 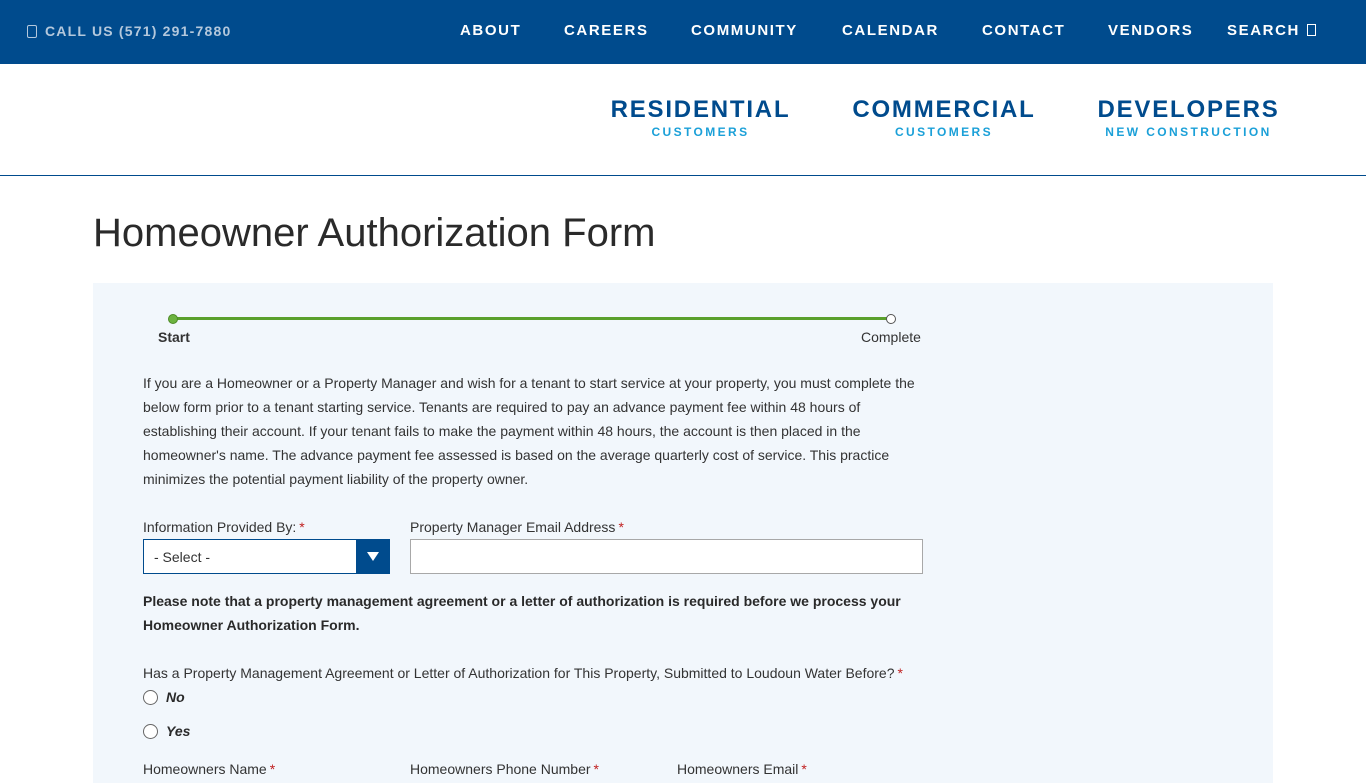 I want to click on progress-start-dot, so click(x=173, y=319).